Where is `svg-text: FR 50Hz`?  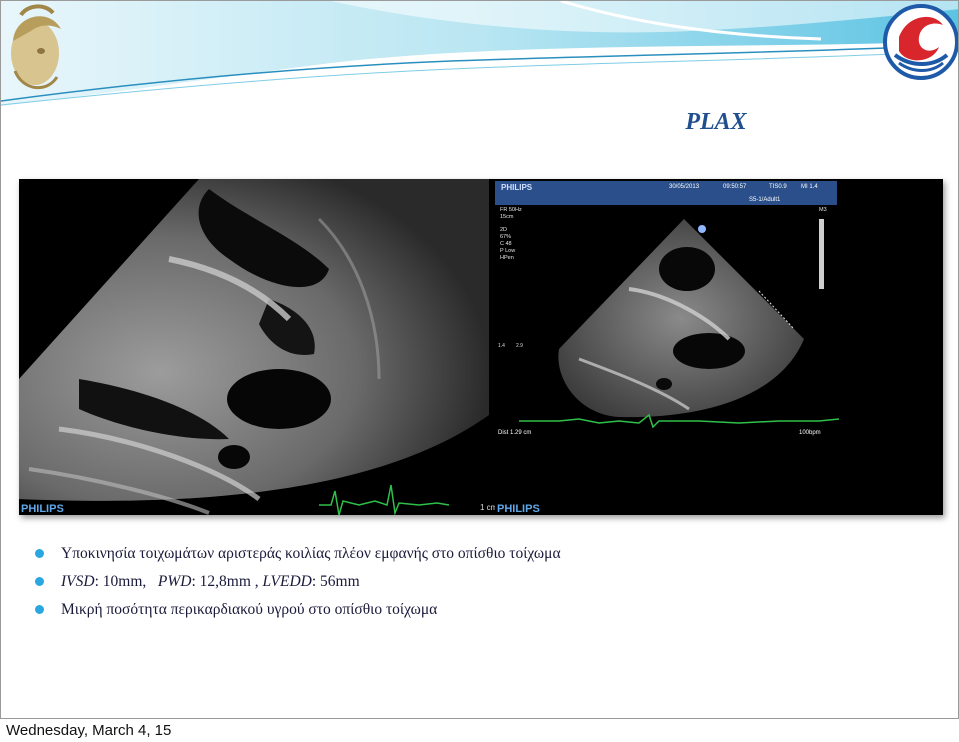
svg-text: FR 50Hz is located at coordinates (511, 210).